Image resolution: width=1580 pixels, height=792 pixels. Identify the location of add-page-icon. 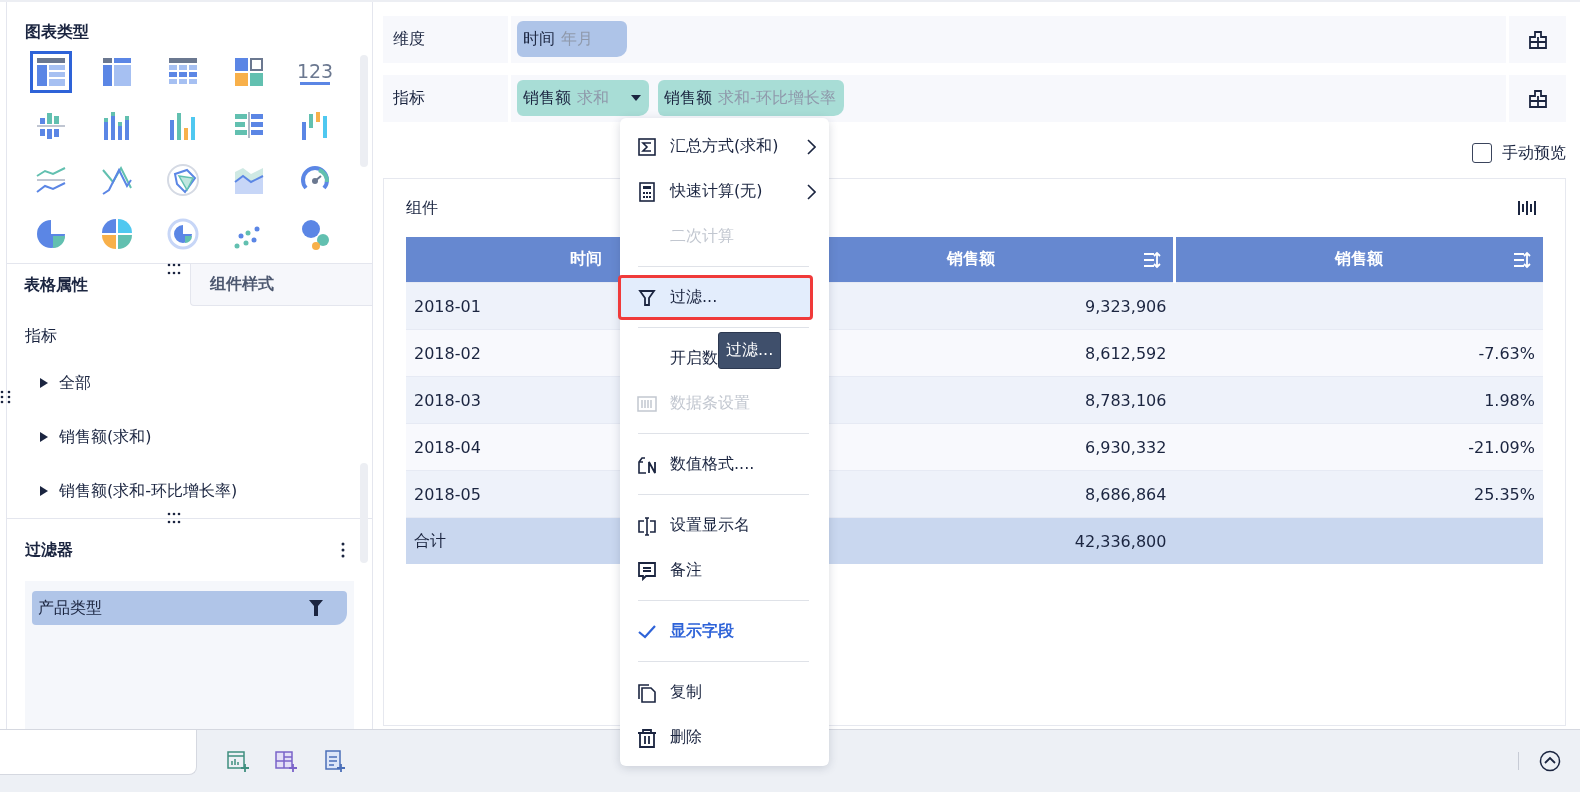
(334, 761).